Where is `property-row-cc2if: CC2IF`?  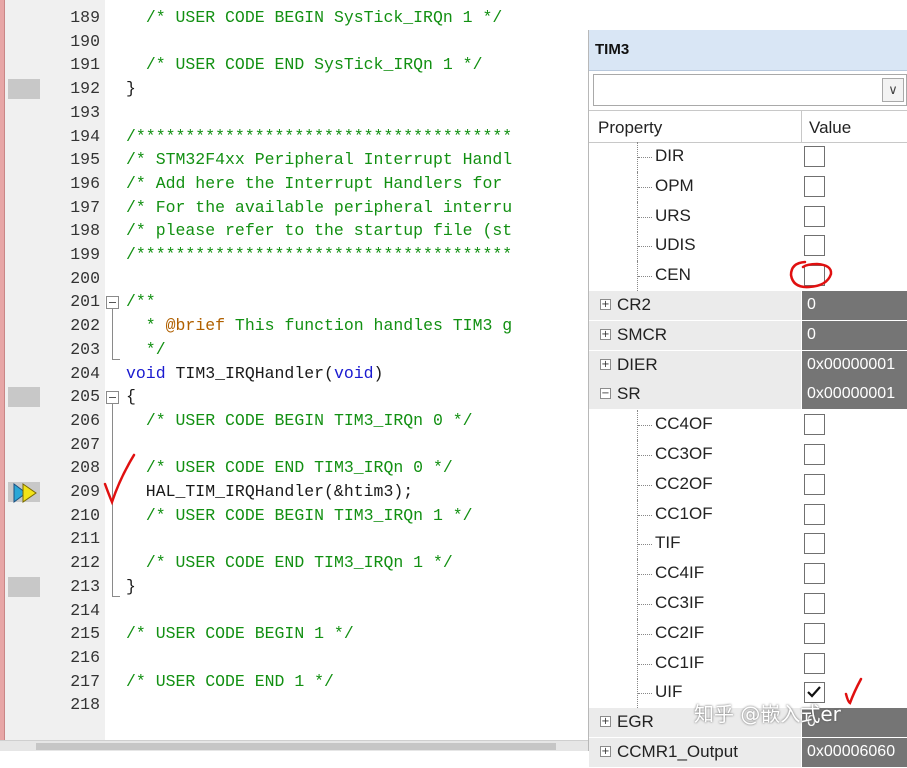
property-row-cc2if: CC2IF is located at coordinates (748, 633).